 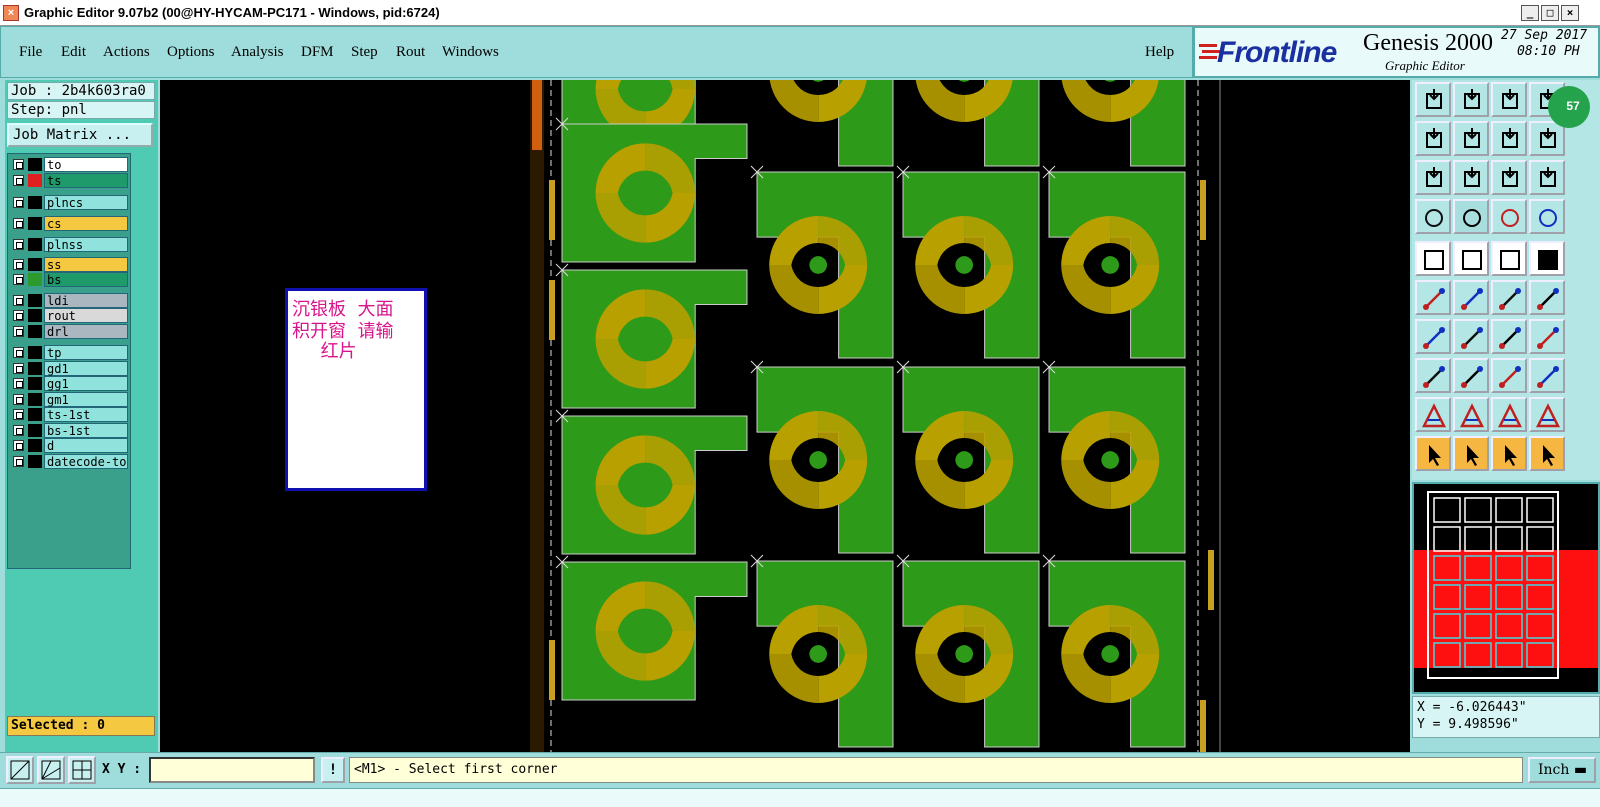 I want to click on layer-row-to: to, so click(x=70, y=164).